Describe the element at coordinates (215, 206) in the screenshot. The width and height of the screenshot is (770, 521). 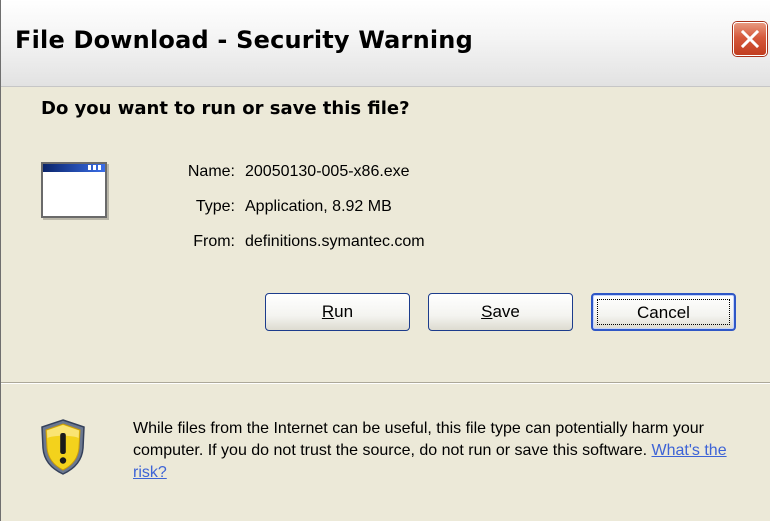
I see `type-label: Type:` at that location.